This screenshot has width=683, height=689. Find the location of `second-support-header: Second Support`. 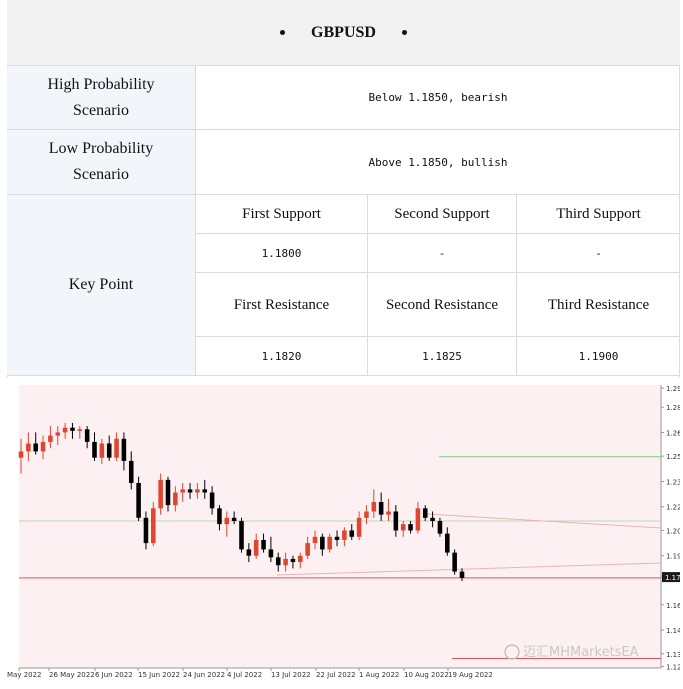

second-support-header: Second Support is located at coordinates (442, 214).